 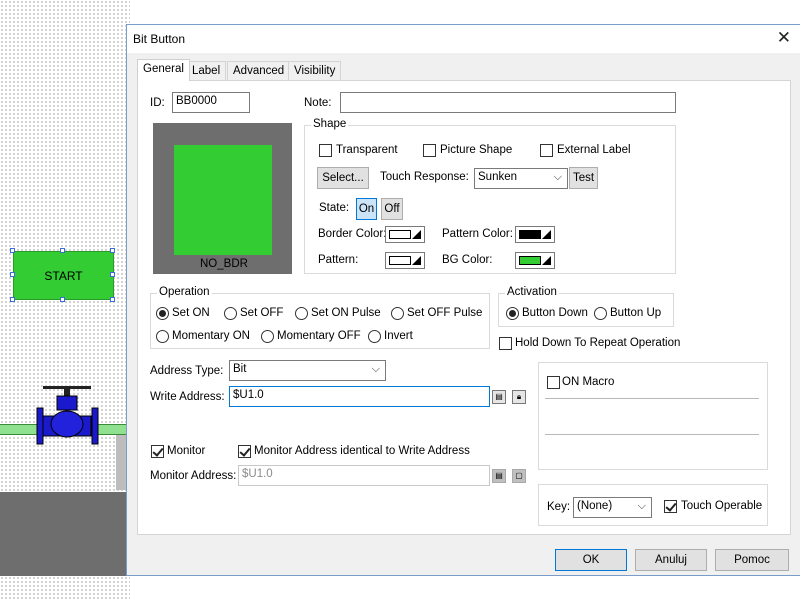 I want to click on set-off-pulse-radio, so click(x=397, y=313).